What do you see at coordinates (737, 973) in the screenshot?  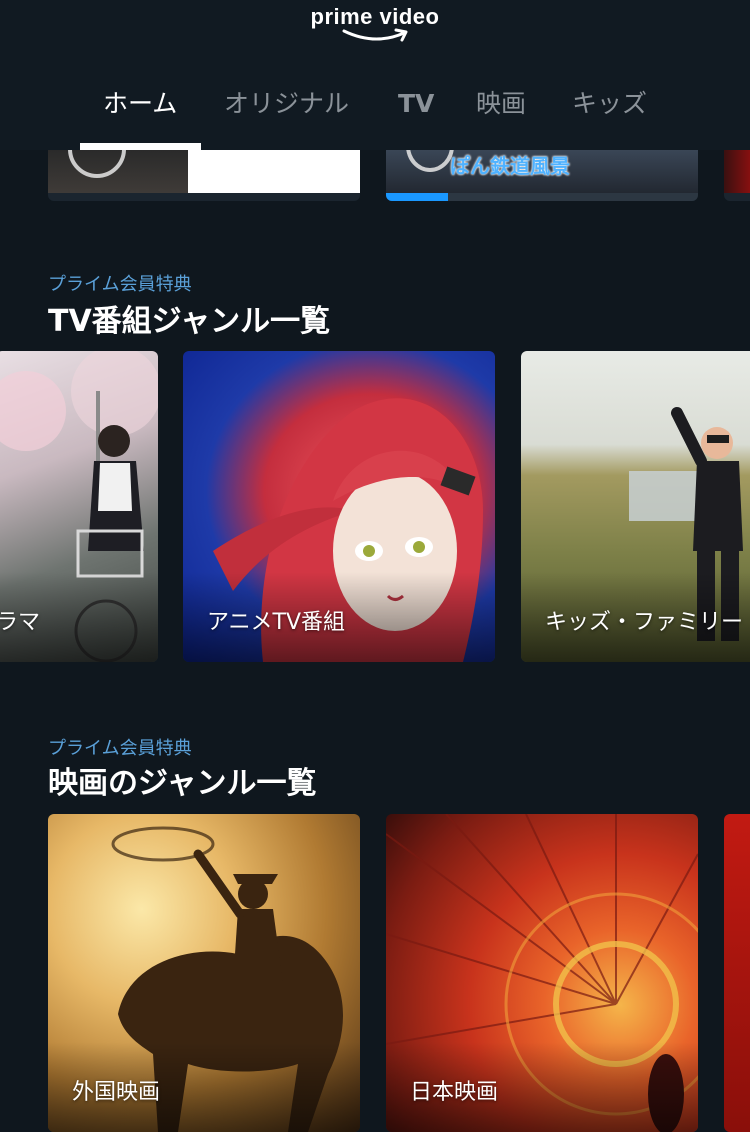 I see `genre-card-partial` at bounding box center [737, 973].